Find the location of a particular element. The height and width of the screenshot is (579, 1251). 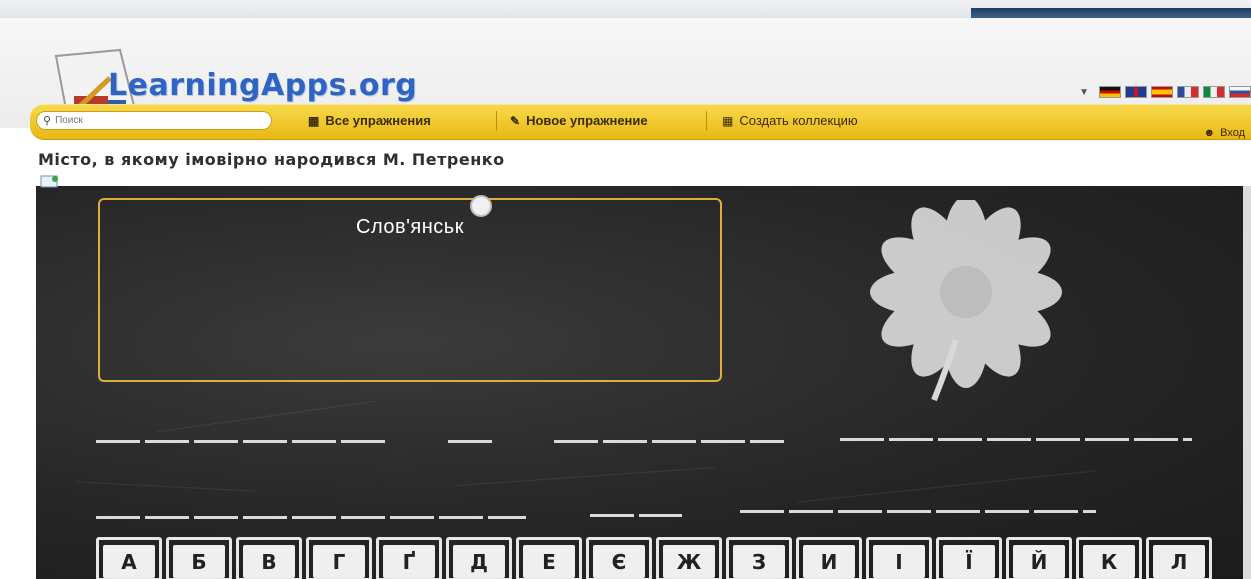

letter-tile: Д is located at coordinates (479, 558).